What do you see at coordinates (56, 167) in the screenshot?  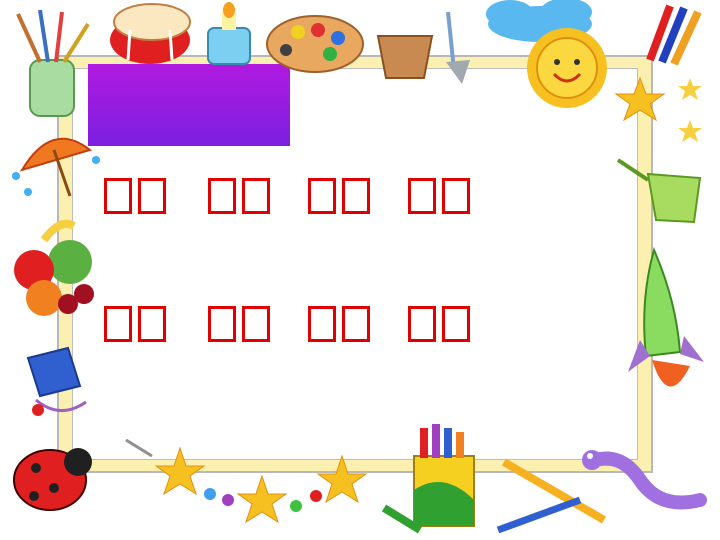 I see `umbrella-icon` at bounding box center [56, 167].